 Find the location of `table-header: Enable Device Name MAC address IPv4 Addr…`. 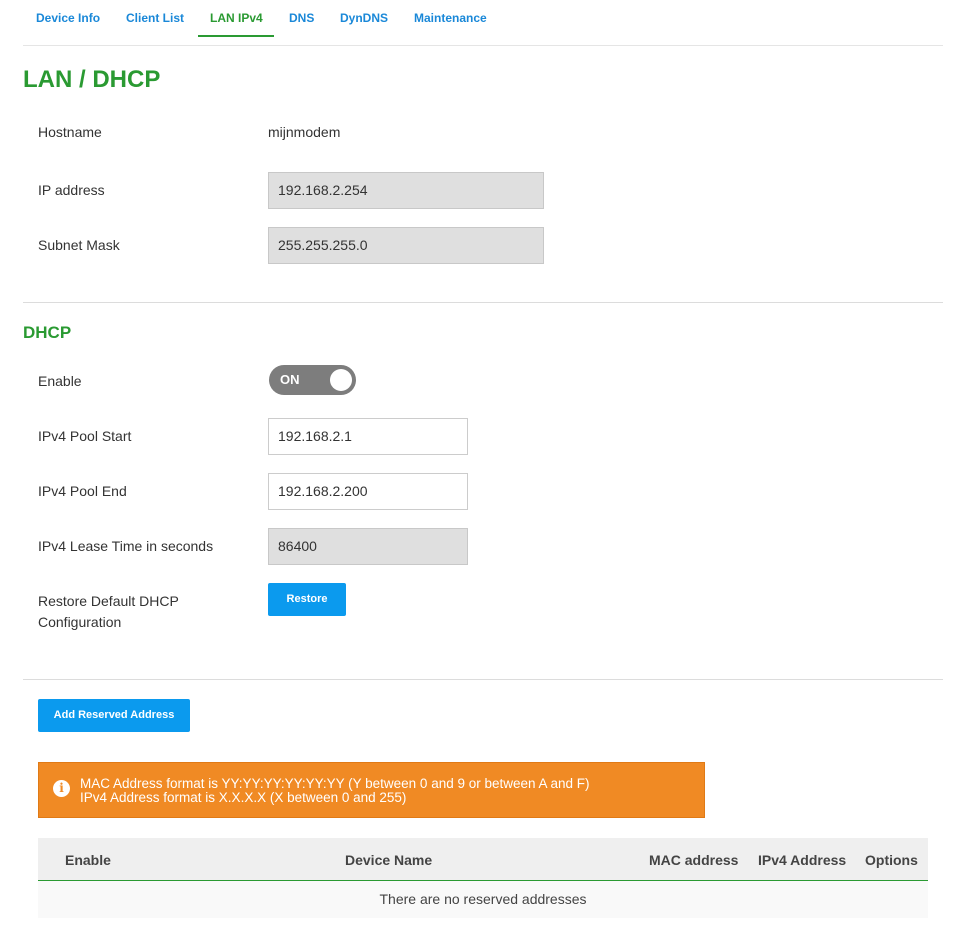

table-header: Enable Device Name MAC address IPv4 Addr… is located at coordinates (483, 859).